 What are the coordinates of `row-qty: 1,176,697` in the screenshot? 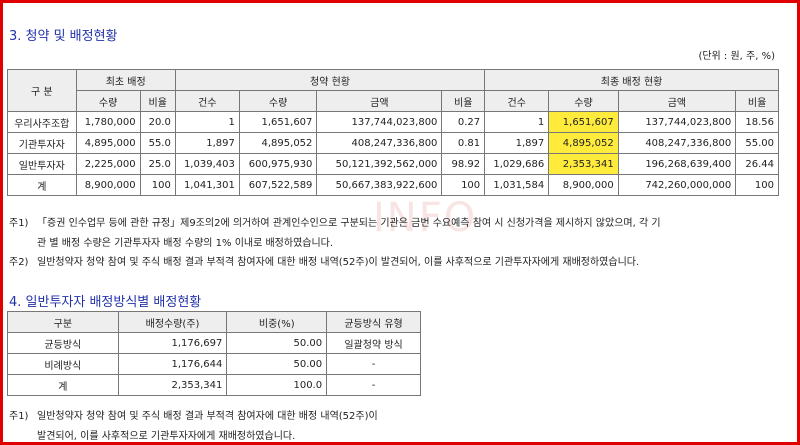 It's located at (172, 343).